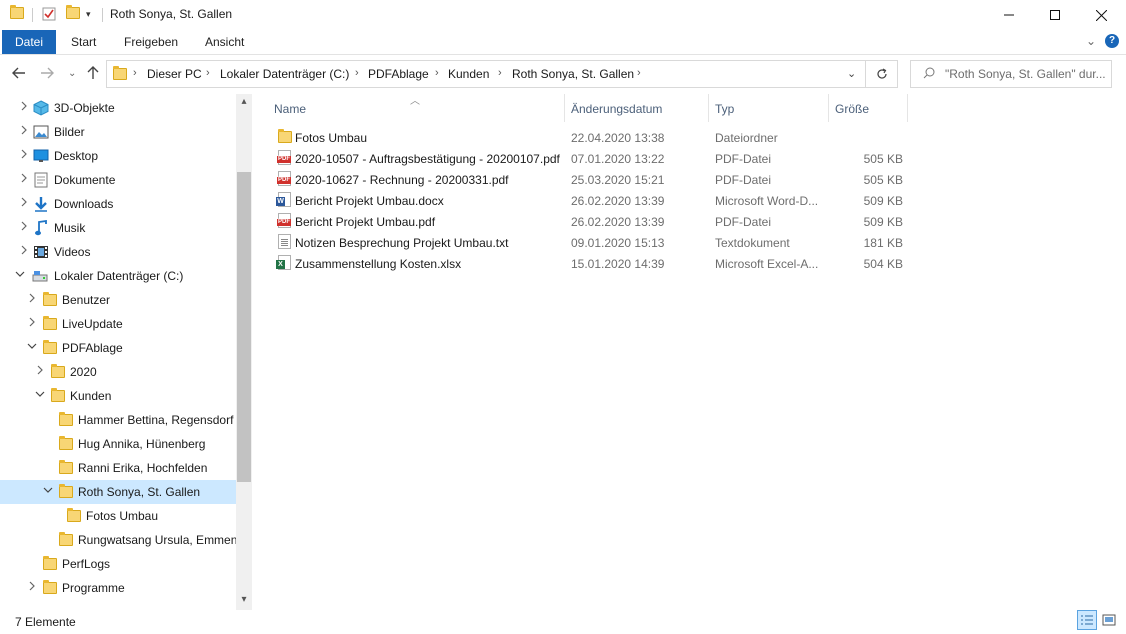  Describe the element at coordinates (151, 42) in the screenshot. I see `tab-freigeben: Freigeben` at that location.